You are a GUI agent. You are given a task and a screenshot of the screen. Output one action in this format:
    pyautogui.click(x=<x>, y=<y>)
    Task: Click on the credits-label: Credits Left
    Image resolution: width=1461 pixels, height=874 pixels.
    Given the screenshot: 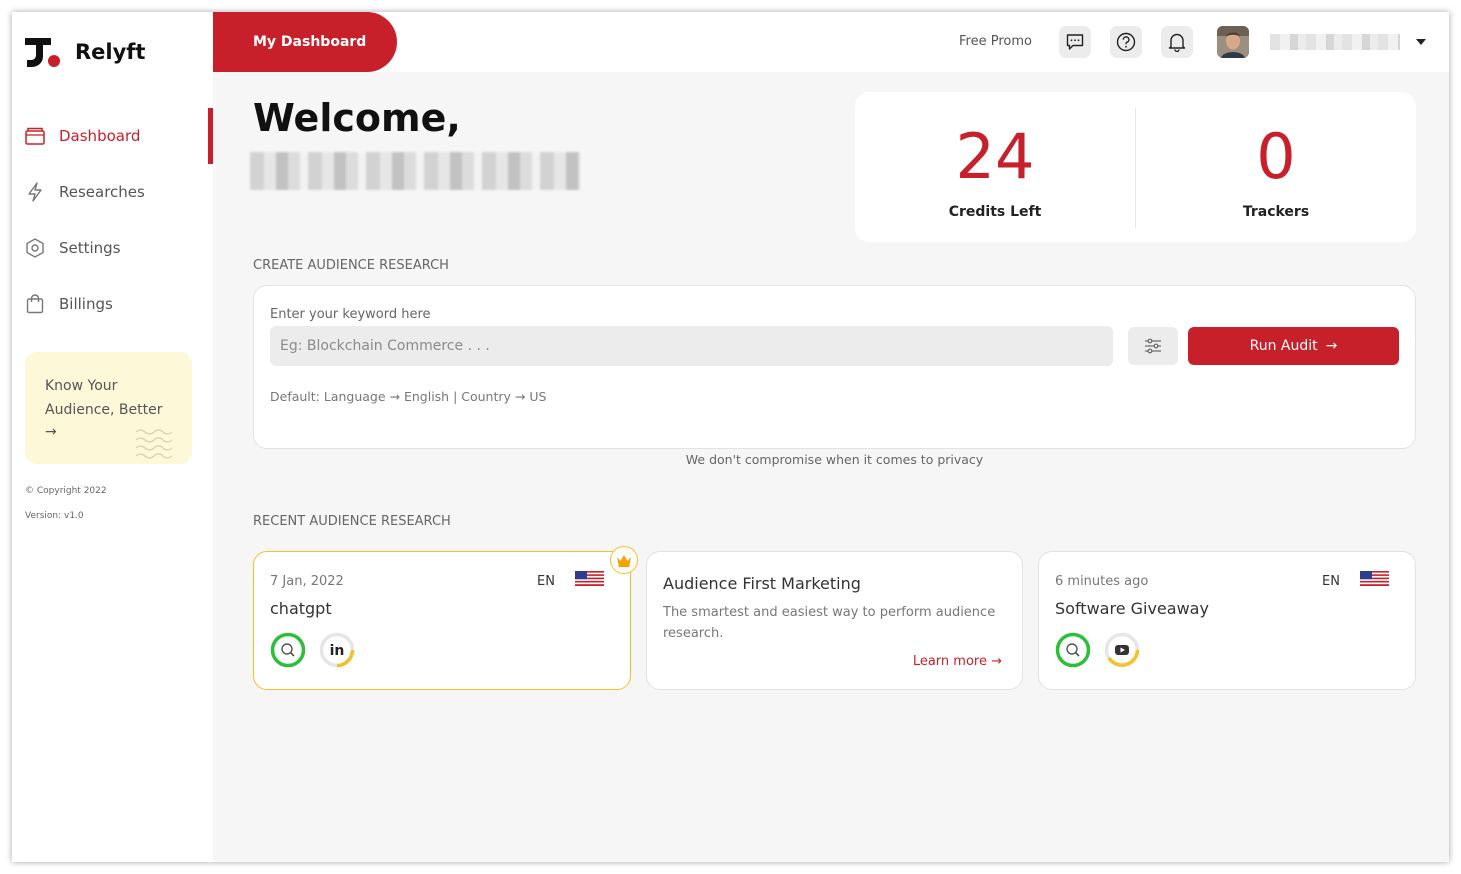 What is the action you would take?
    pyautogui.click(x=995, y=212)
    